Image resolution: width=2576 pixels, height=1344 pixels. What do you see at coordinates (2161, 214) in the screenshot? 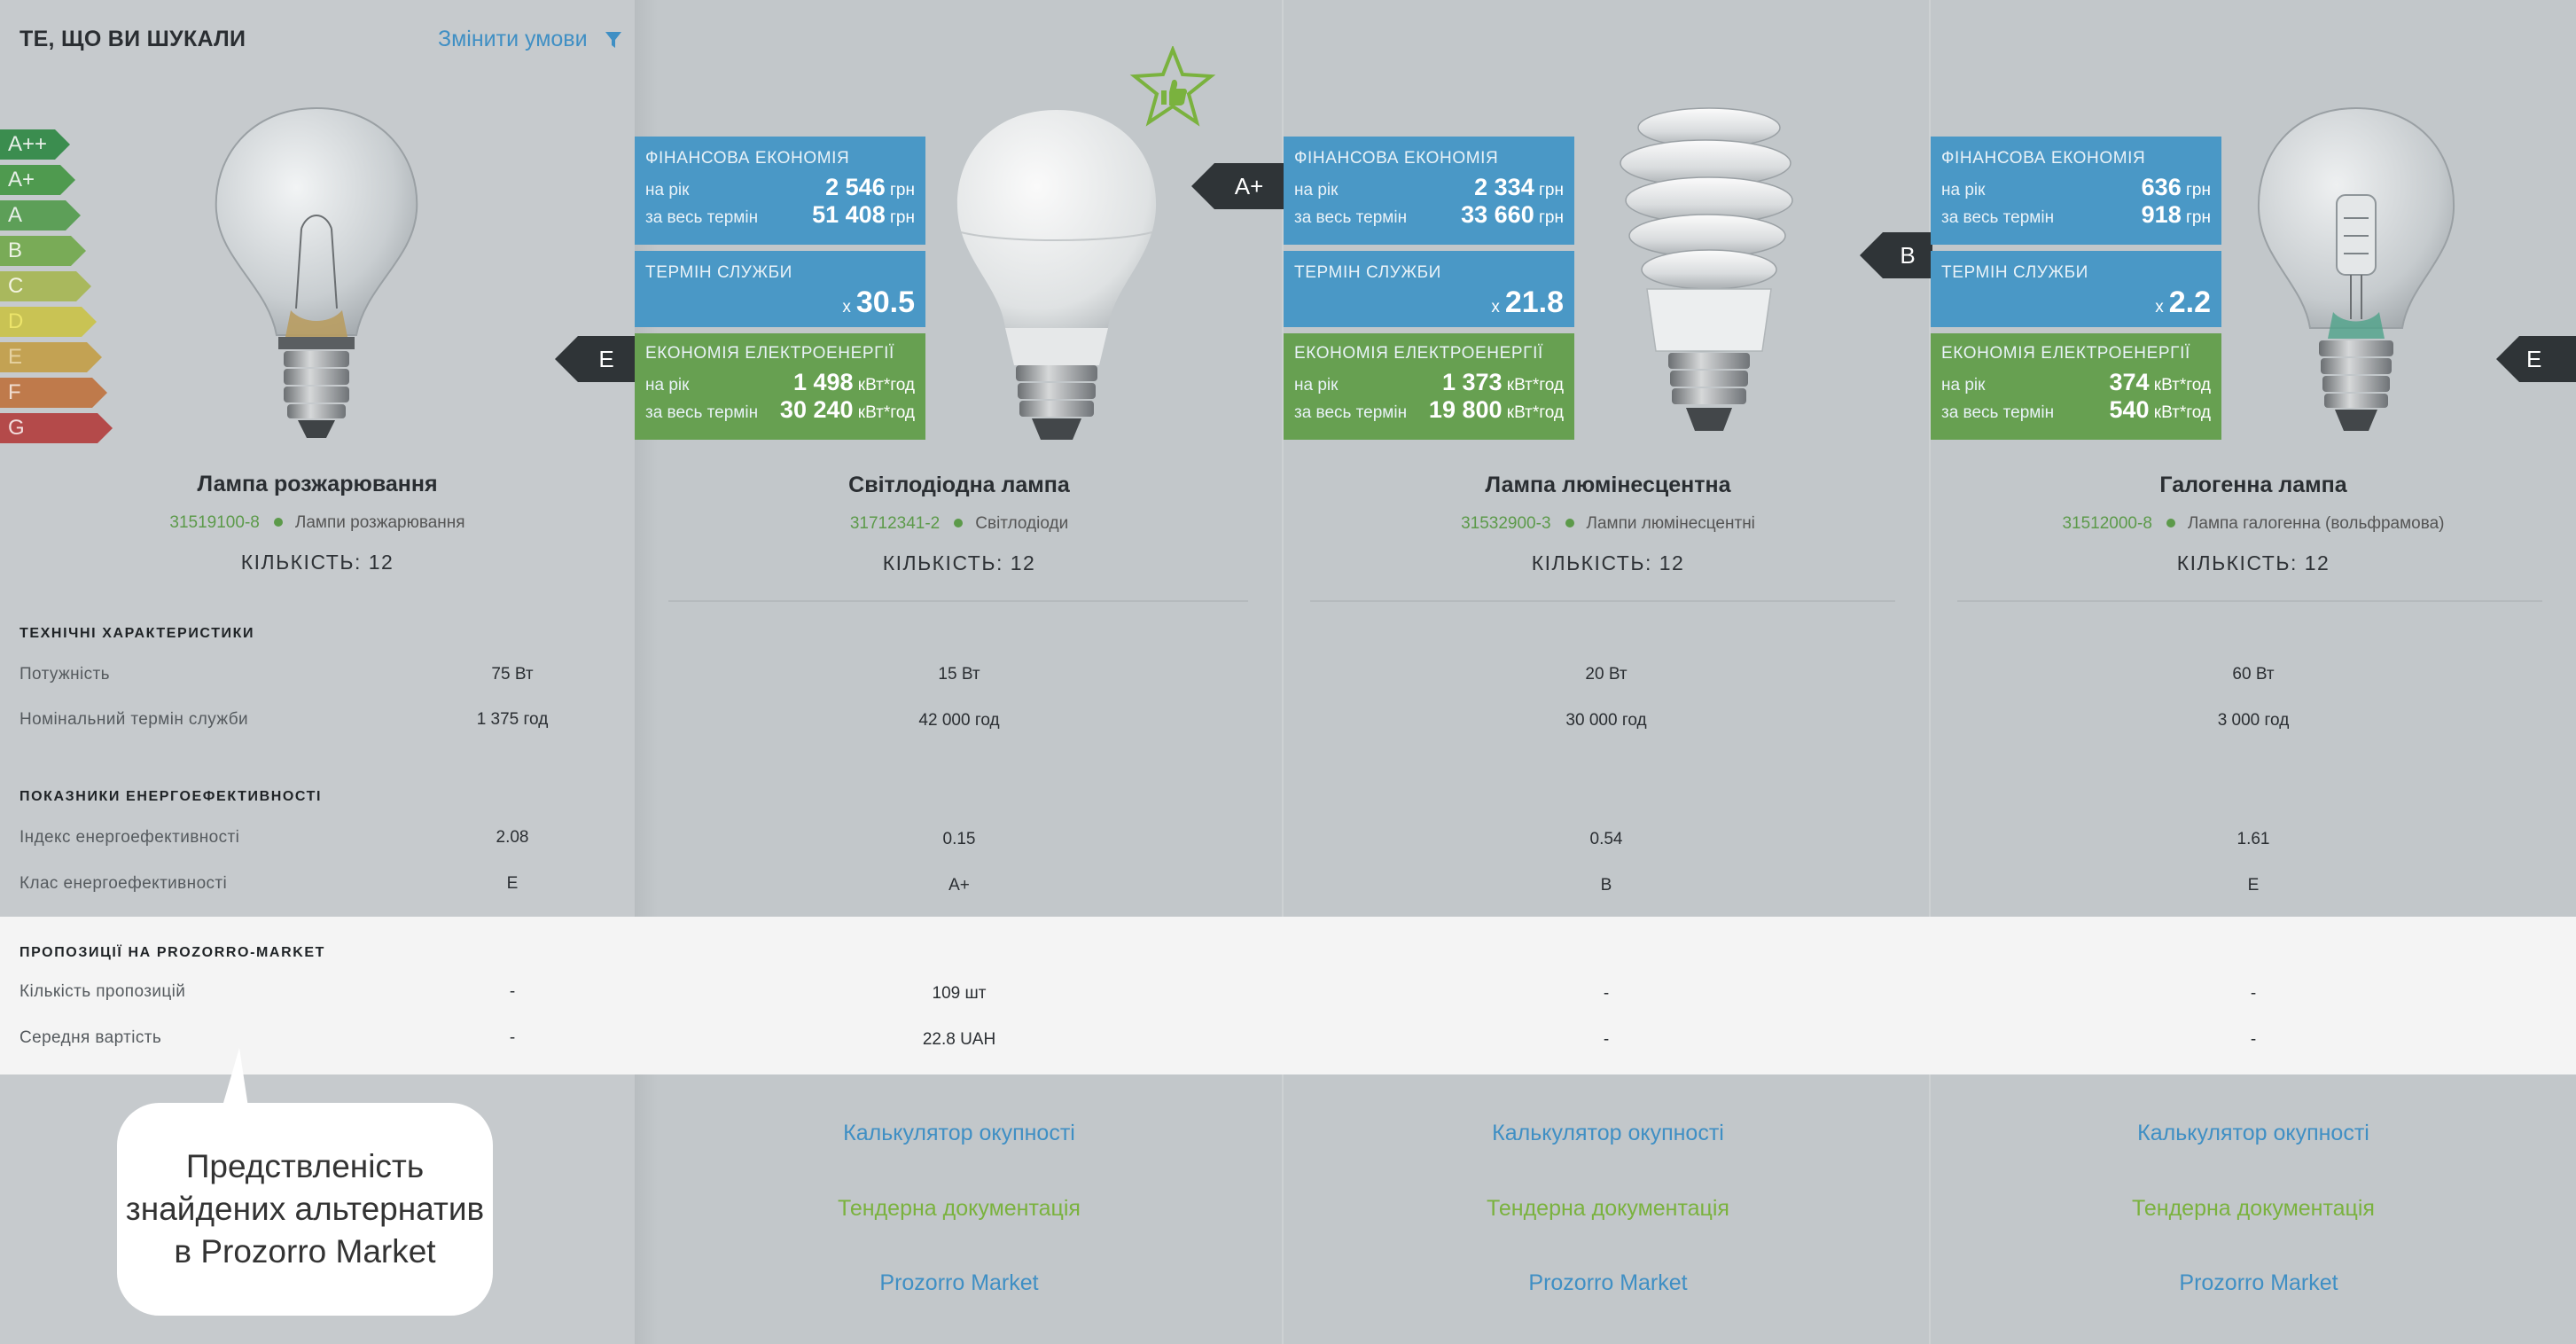
I see `financial-total: 918` at bounding box center [2161, 214].